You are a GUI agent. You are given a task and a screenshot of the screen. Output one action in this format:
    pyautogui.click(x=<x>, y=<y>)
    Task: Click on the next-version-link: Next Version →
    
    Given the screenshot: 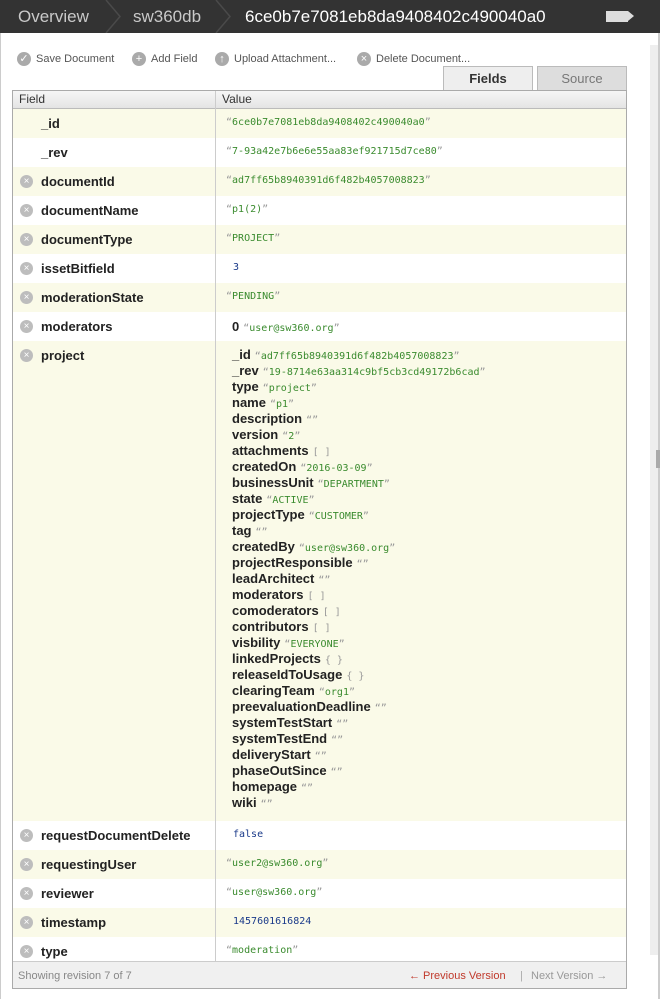 What is the action you would take?
    pyautogui.click(x=569, y=976)
    